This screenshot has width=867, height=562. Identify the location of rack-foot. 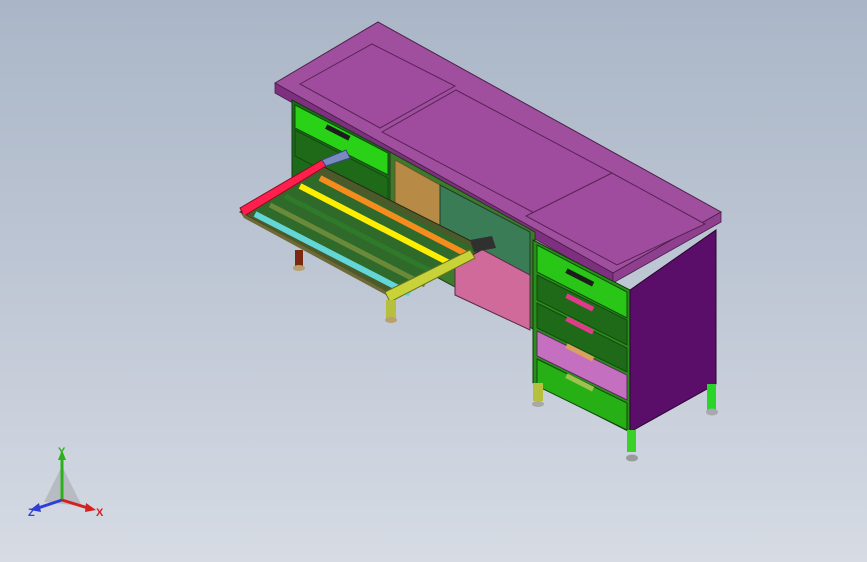
(391, 320).